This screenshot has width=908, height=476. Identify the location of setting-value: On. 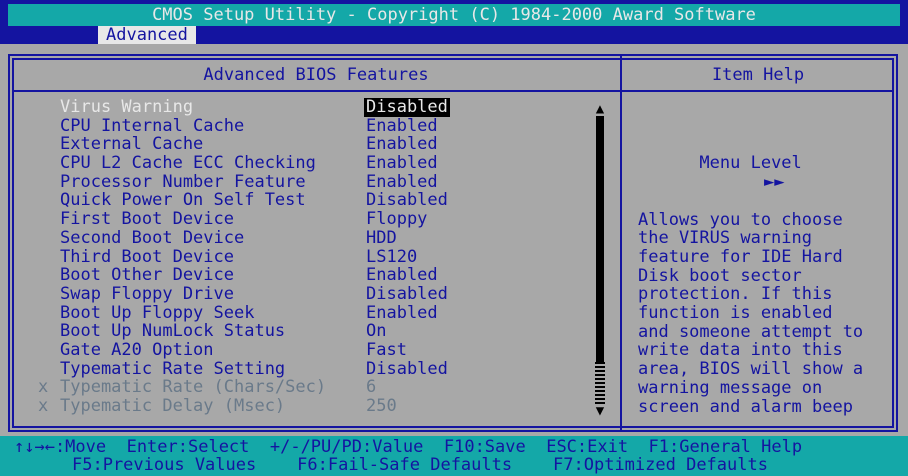
(376, 331).